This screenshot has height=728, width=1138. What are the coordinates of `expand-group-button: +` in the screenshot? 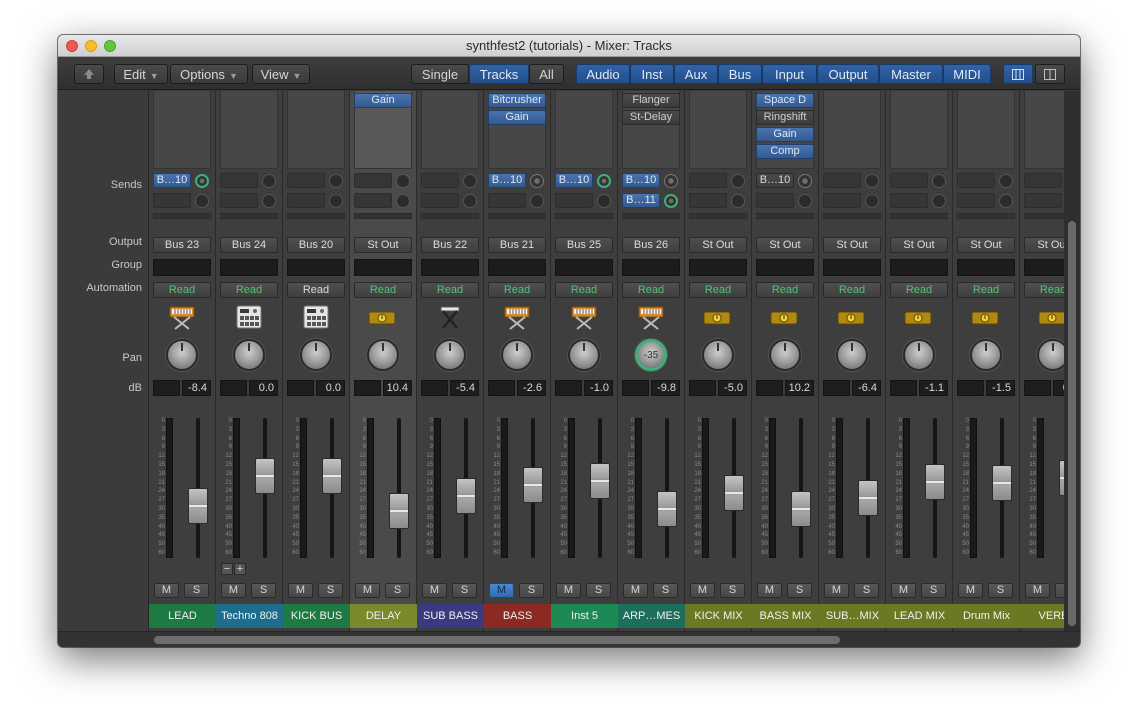 It's located at (240, 569).